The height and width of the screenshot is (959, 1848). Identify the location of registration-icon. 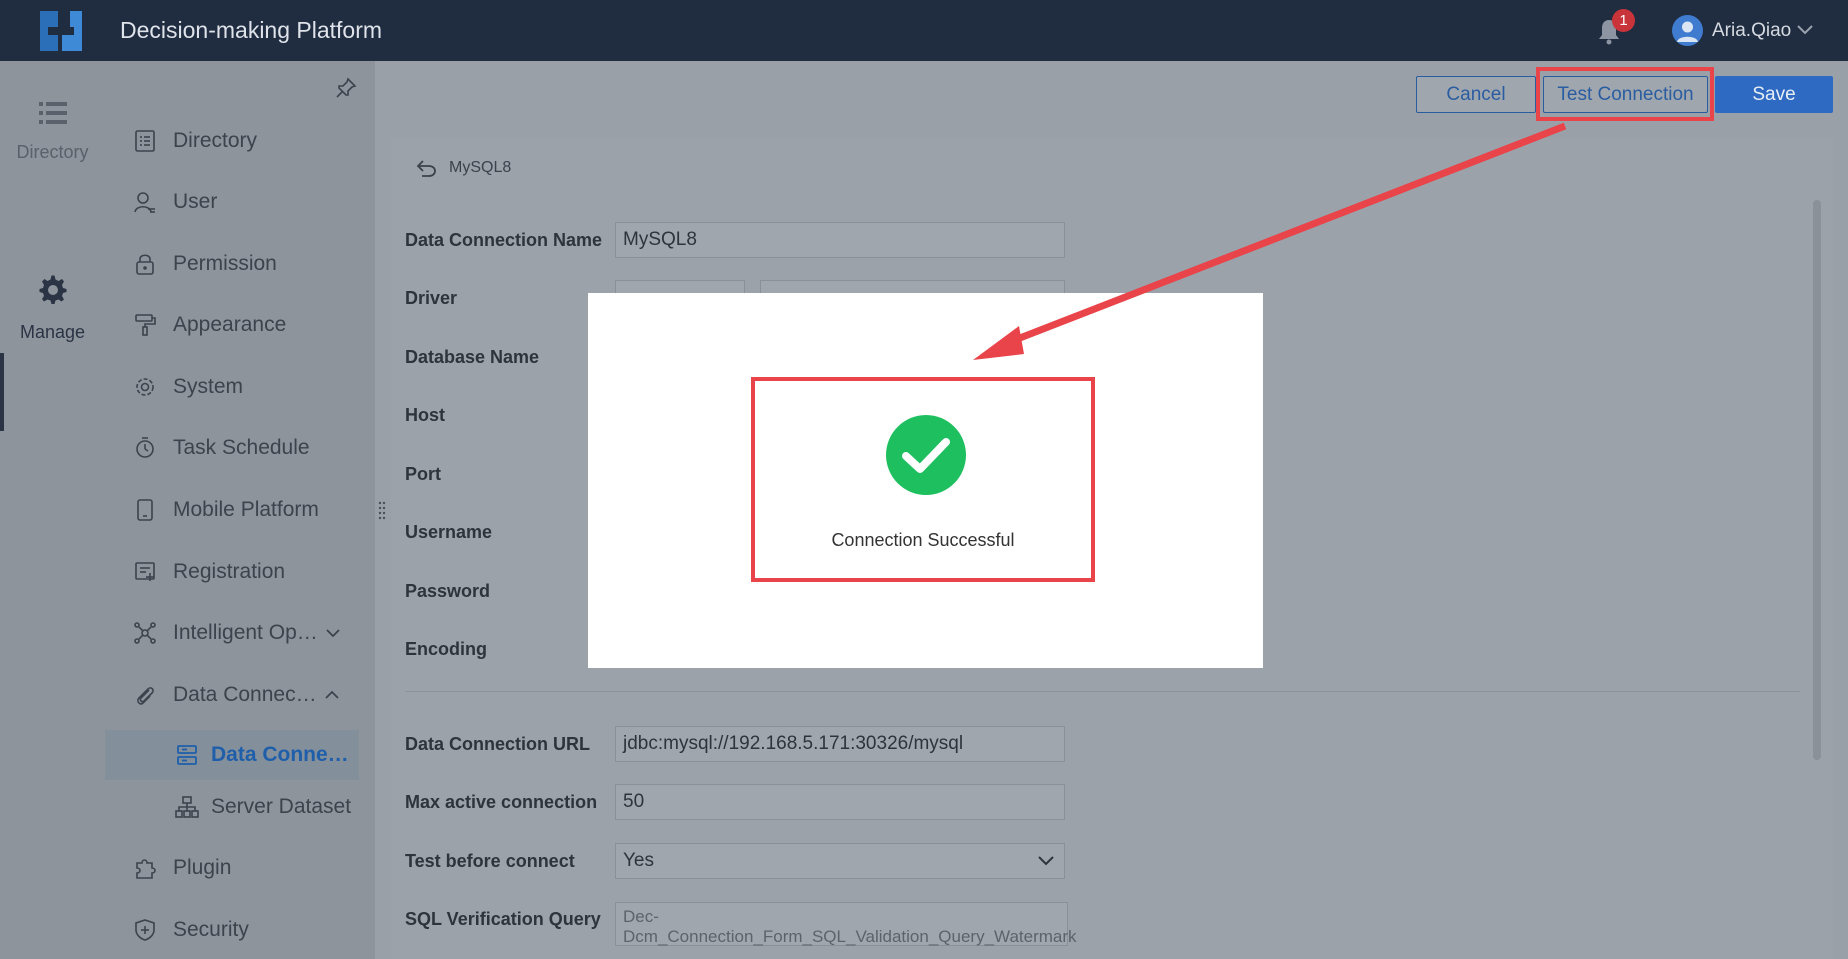
(145, 571).